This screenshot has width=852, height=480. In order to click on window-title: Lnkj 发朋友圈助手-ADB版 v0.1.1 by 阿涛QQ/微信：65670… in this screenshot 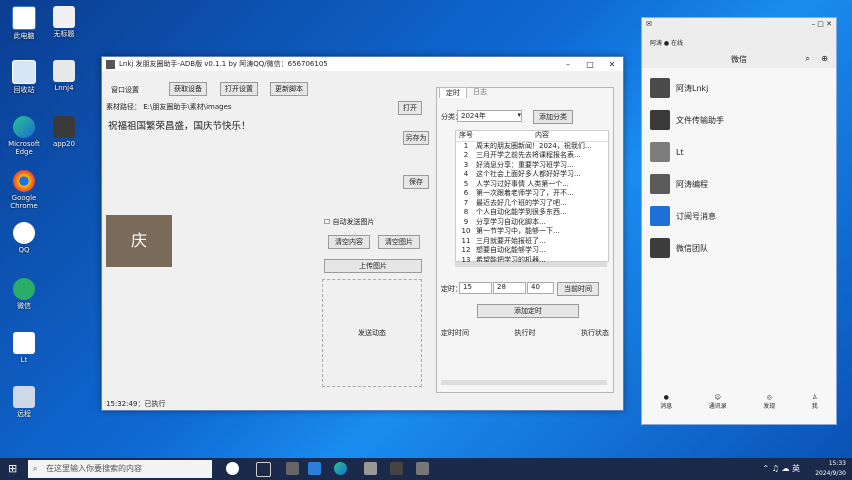, I will do `click(223, 64)`.